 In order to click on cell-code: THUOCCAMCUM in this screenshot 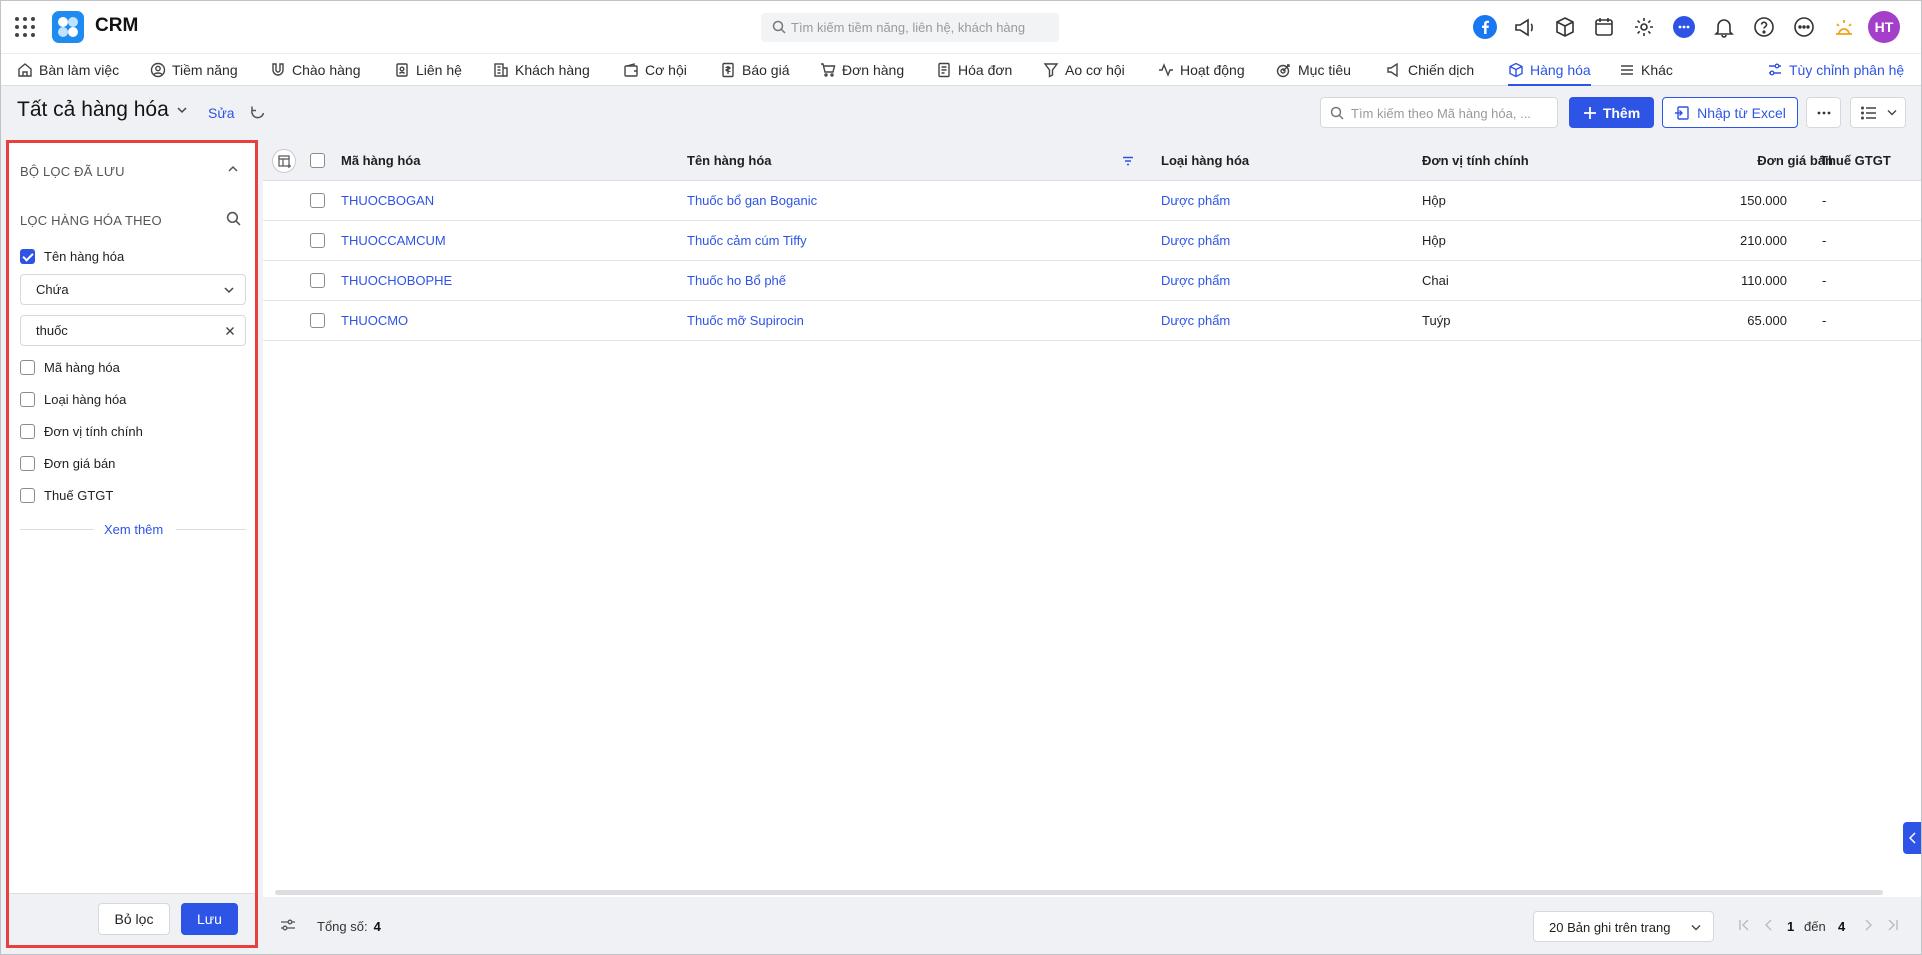, I will do `click(393, 240)`.